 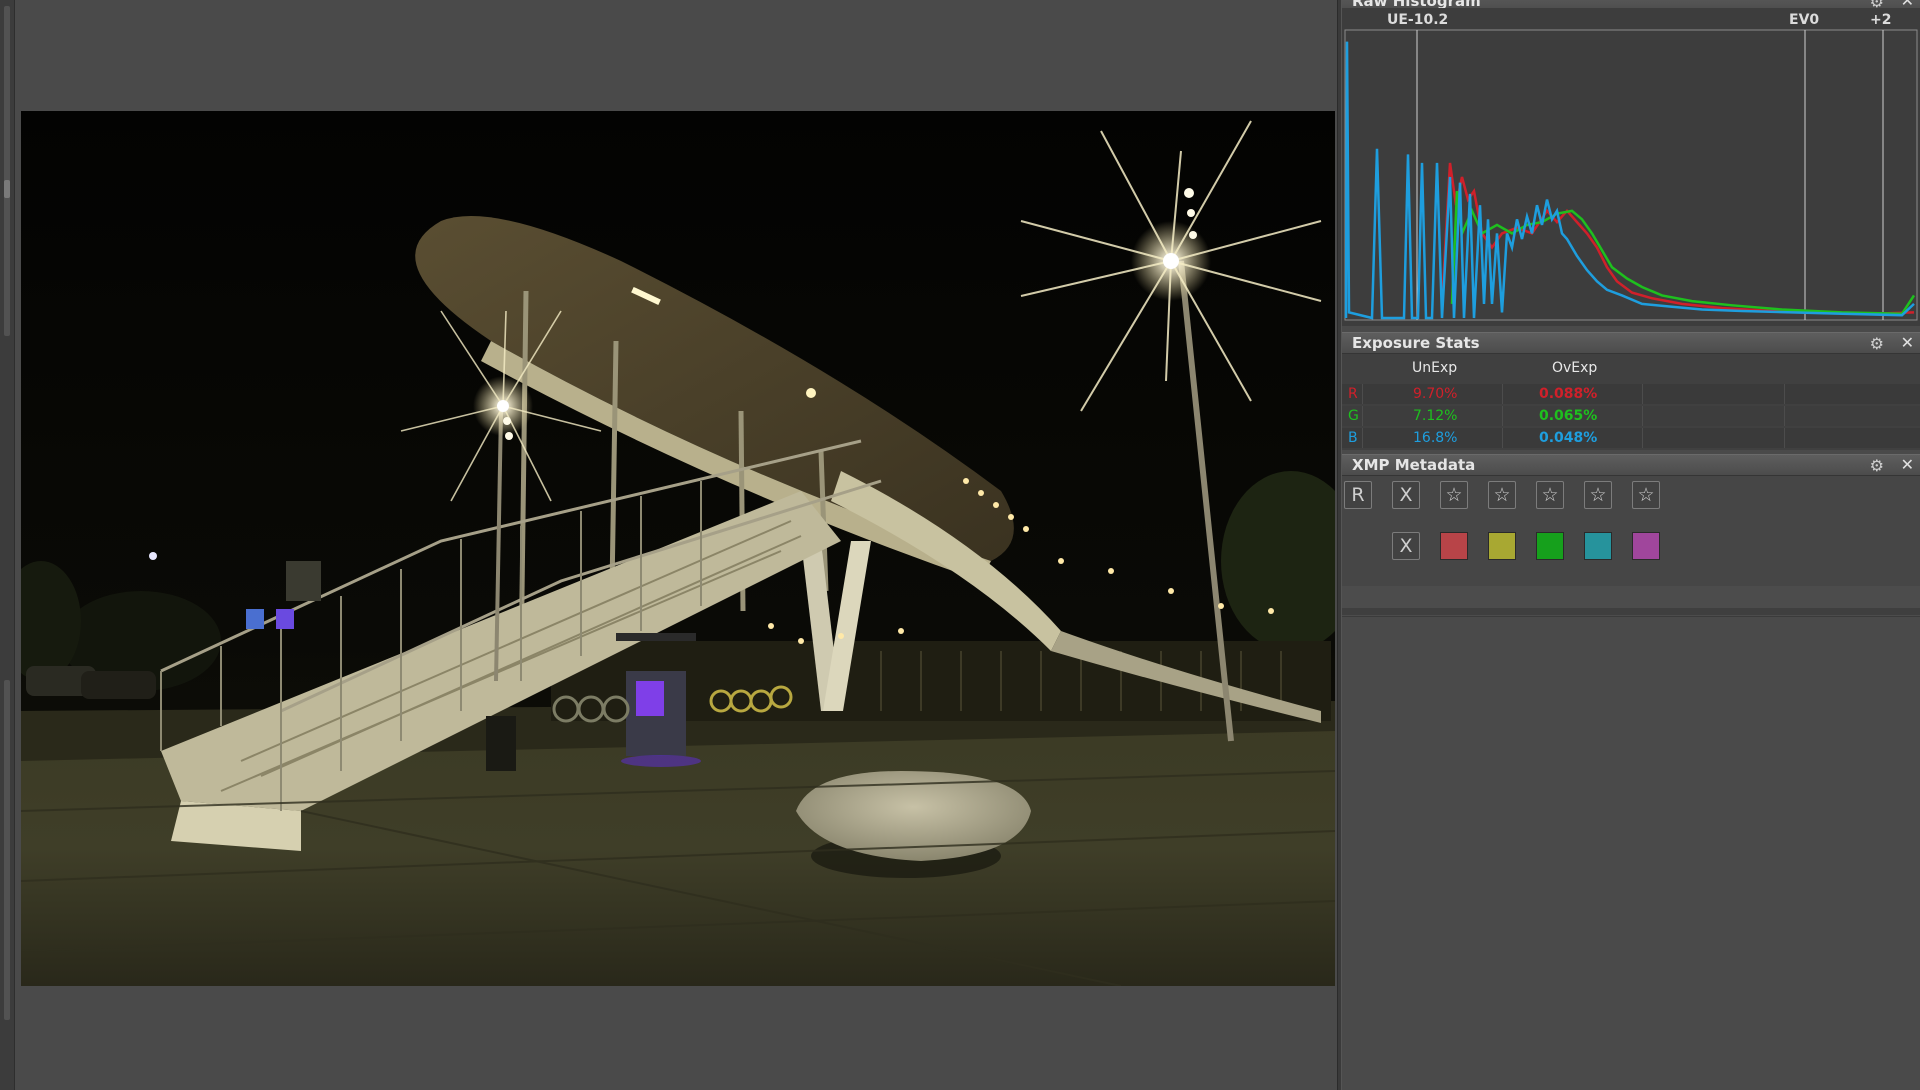 I want to click on histogram-frame, so click(x=1631, y=175).